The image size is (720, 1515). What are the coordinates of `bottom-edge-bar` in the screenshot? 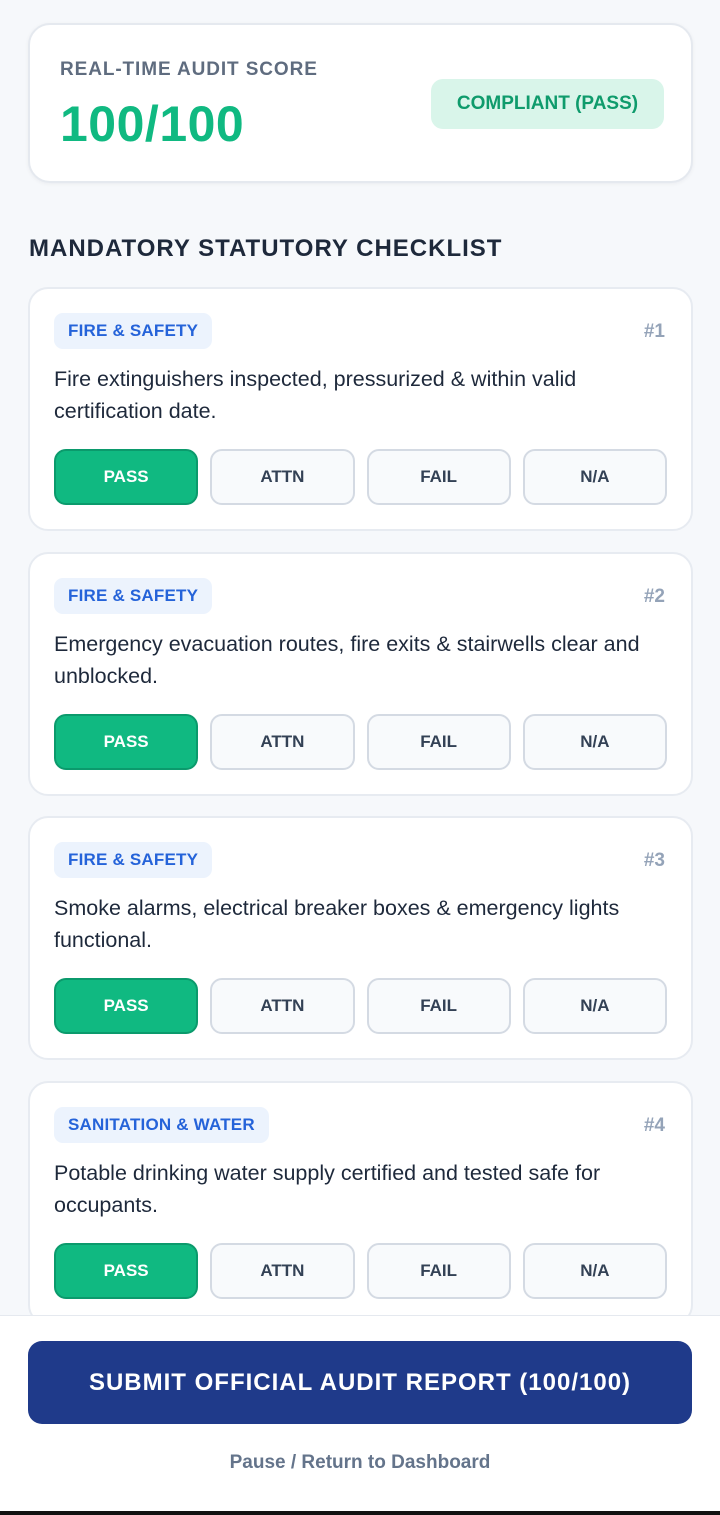 It's located at (360, 1513).